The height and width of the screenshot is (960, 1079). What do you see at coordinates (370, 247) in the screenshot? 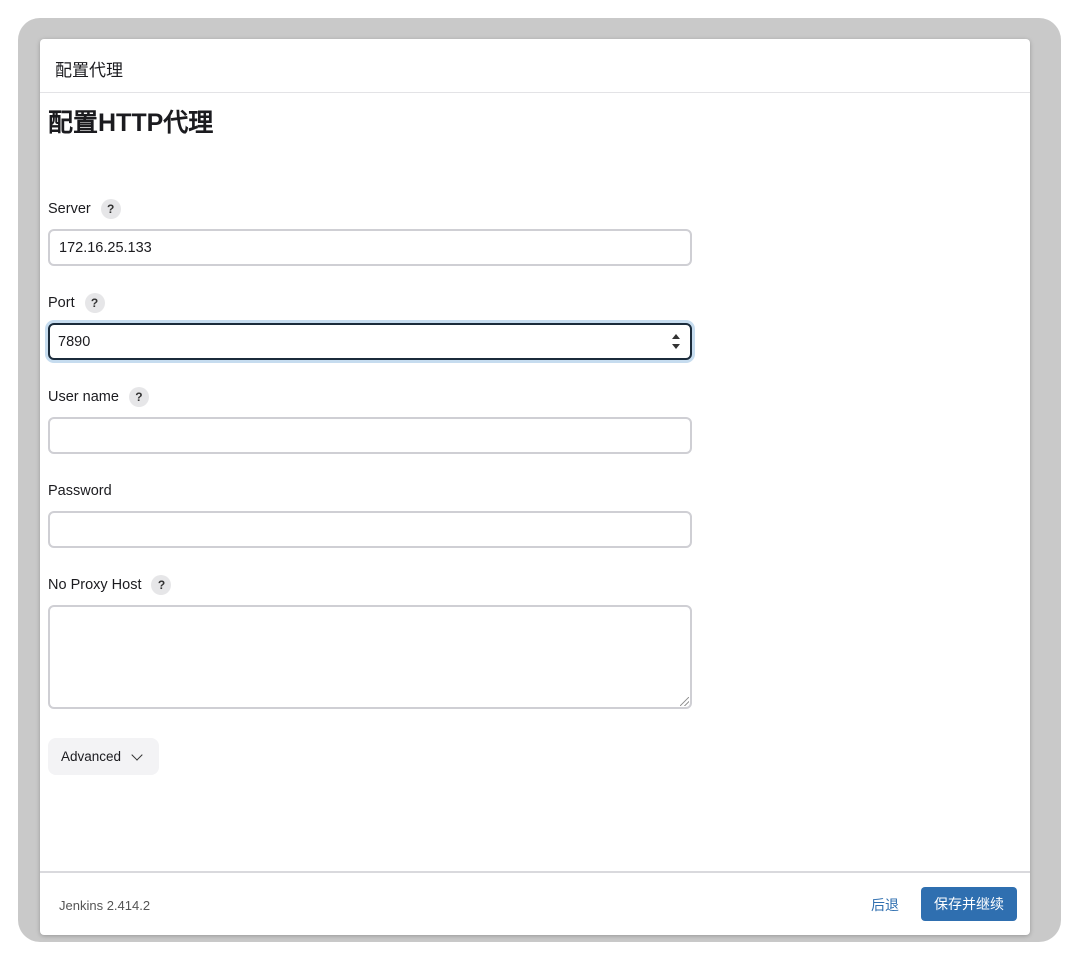
I see `server-input` at bounding box center [370, 247].